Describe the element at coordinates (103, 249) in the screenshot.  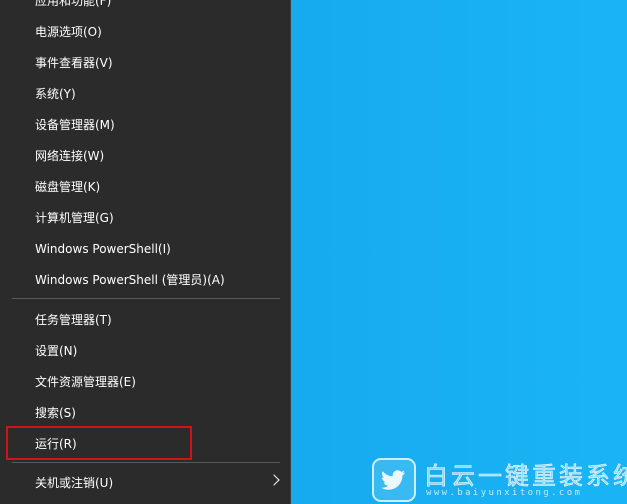
I see `menu-item-label: Windows PowerShell(I)` at that location.